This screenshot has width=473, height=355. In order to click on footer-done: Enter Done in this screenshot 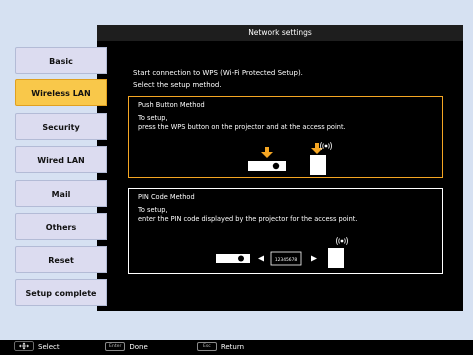, I will do `click(126, 347)`.